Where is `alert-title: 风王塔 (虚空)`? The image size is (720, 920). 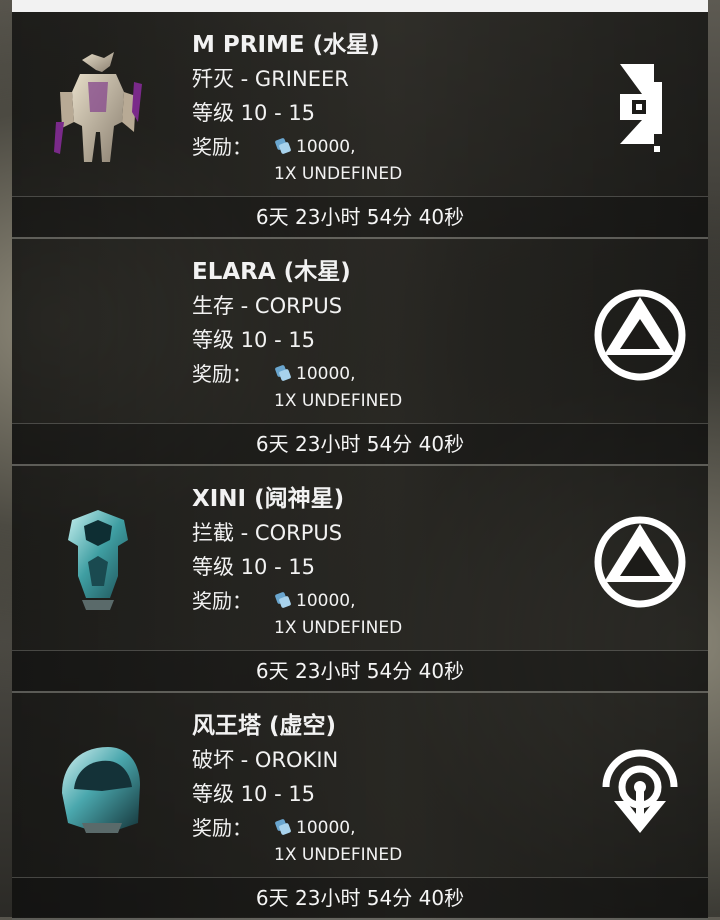
alert-title: 风王塔 (虚空) is located at coordinates (264, 726).